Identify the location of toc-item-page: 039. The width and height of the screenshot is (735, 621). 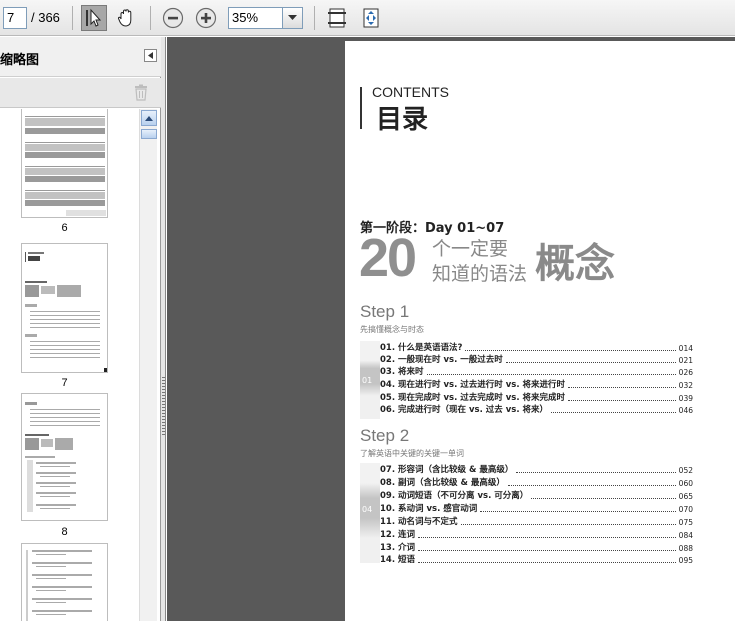
(685, 398).